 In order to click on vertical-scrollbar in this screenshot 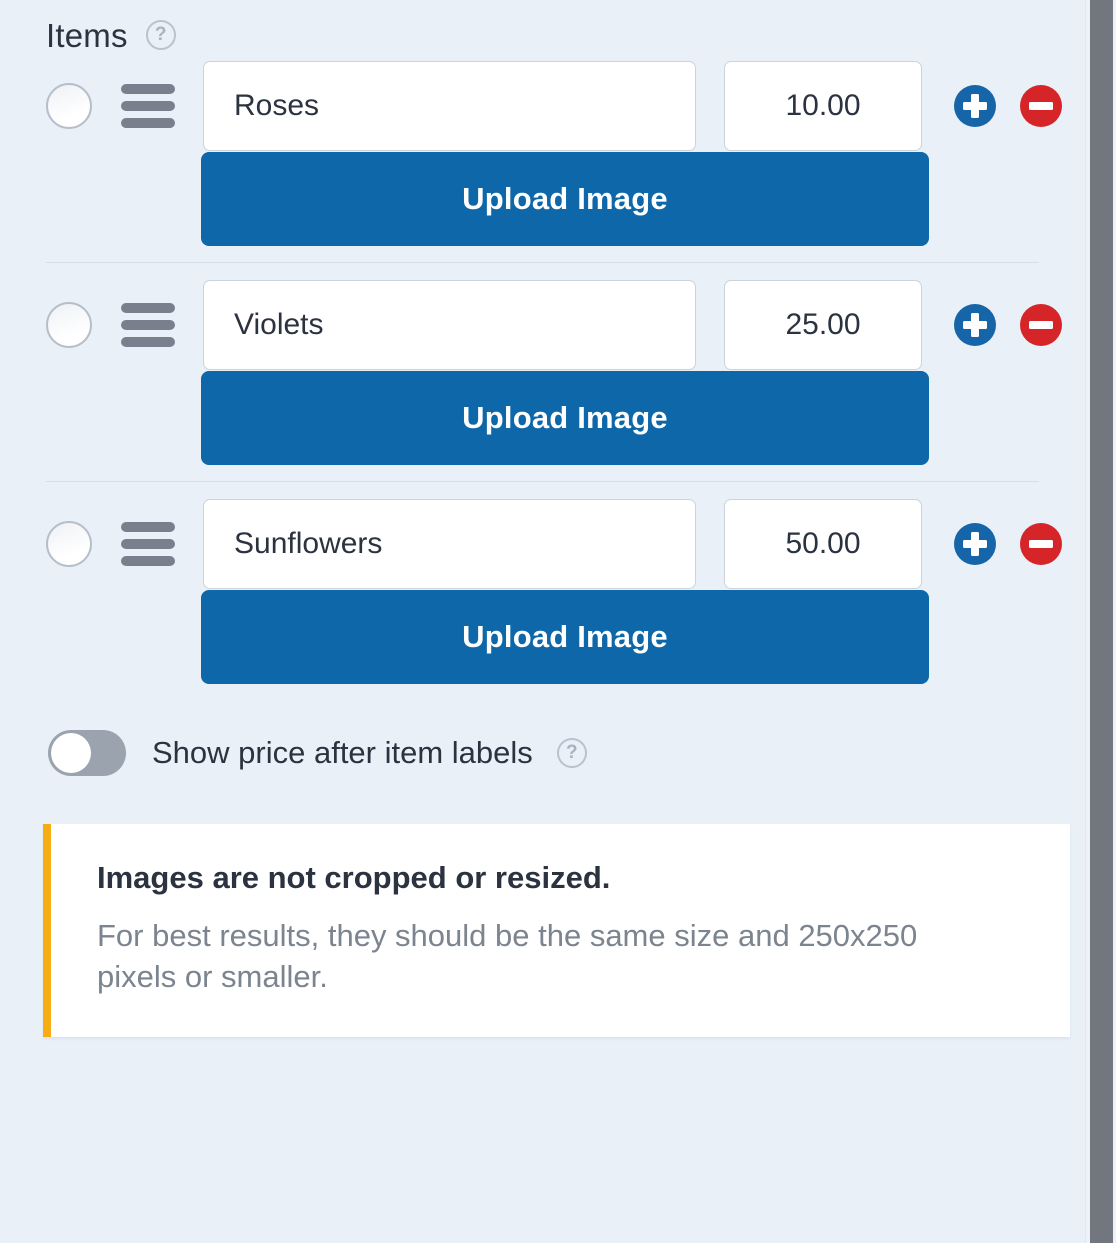, I will do `click(1100, 621)`.